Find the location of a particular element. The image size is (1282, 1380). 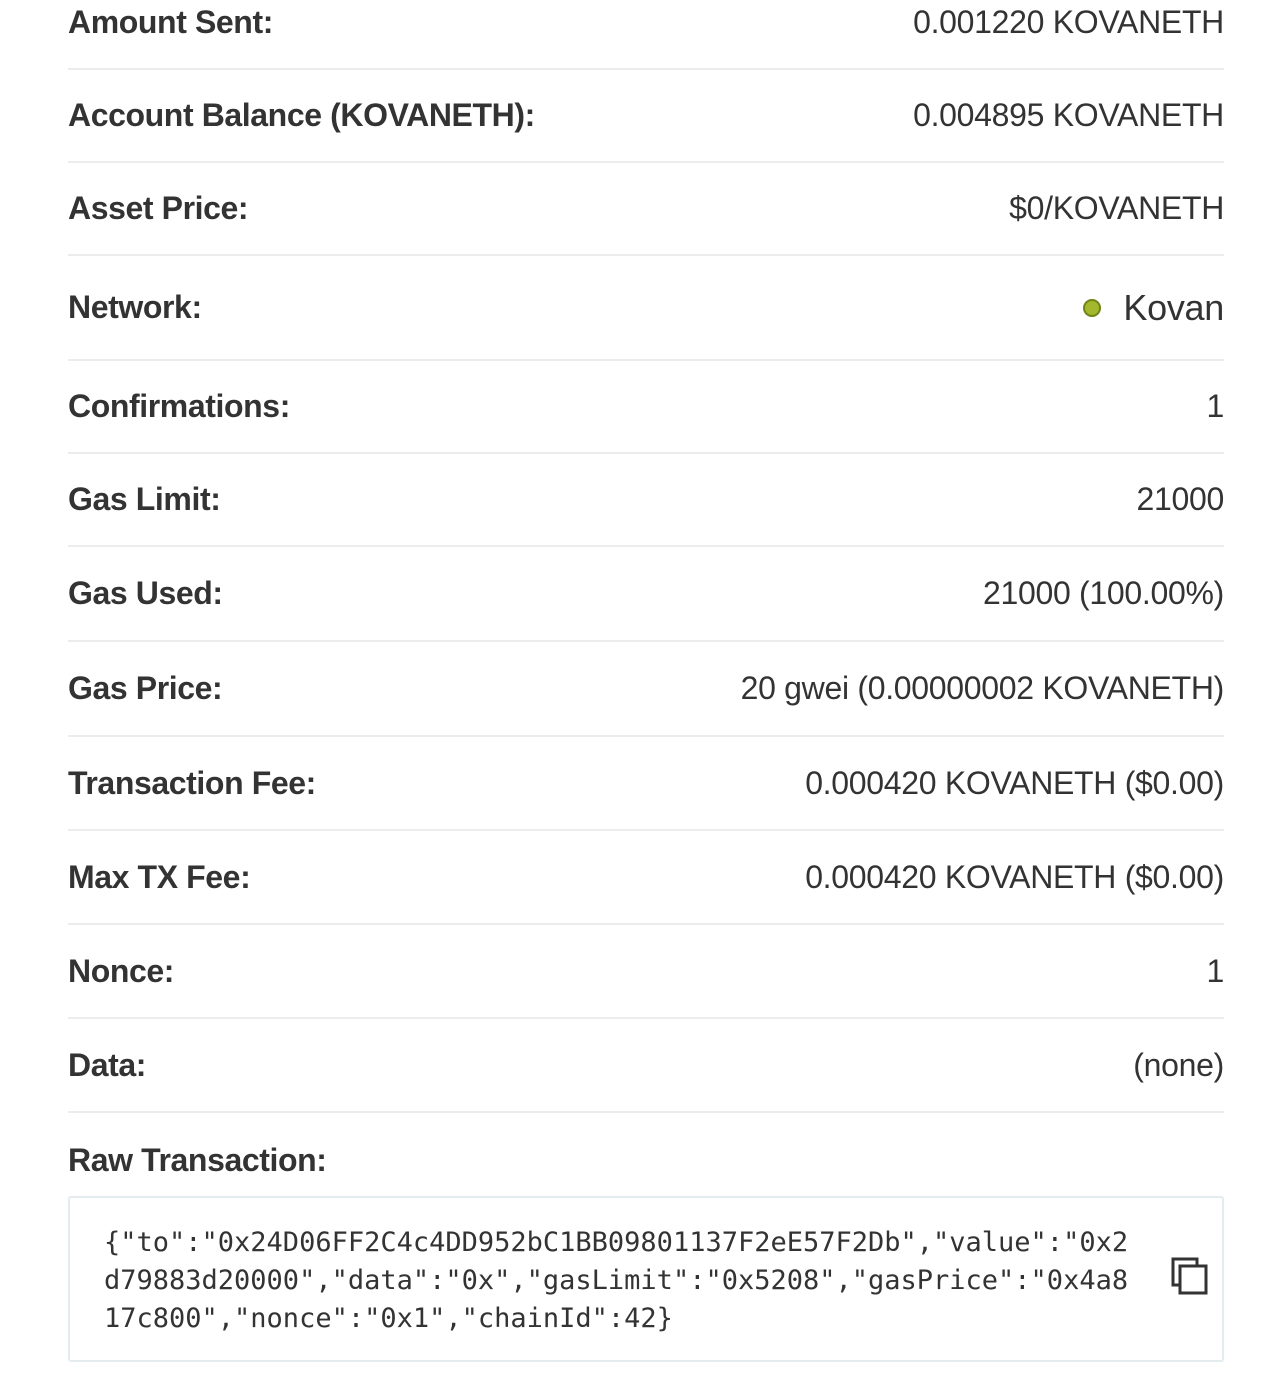

max-tx-fee-value: 0.000420 KOVANETH ($0.00) is located at coordinates (1014, 876).